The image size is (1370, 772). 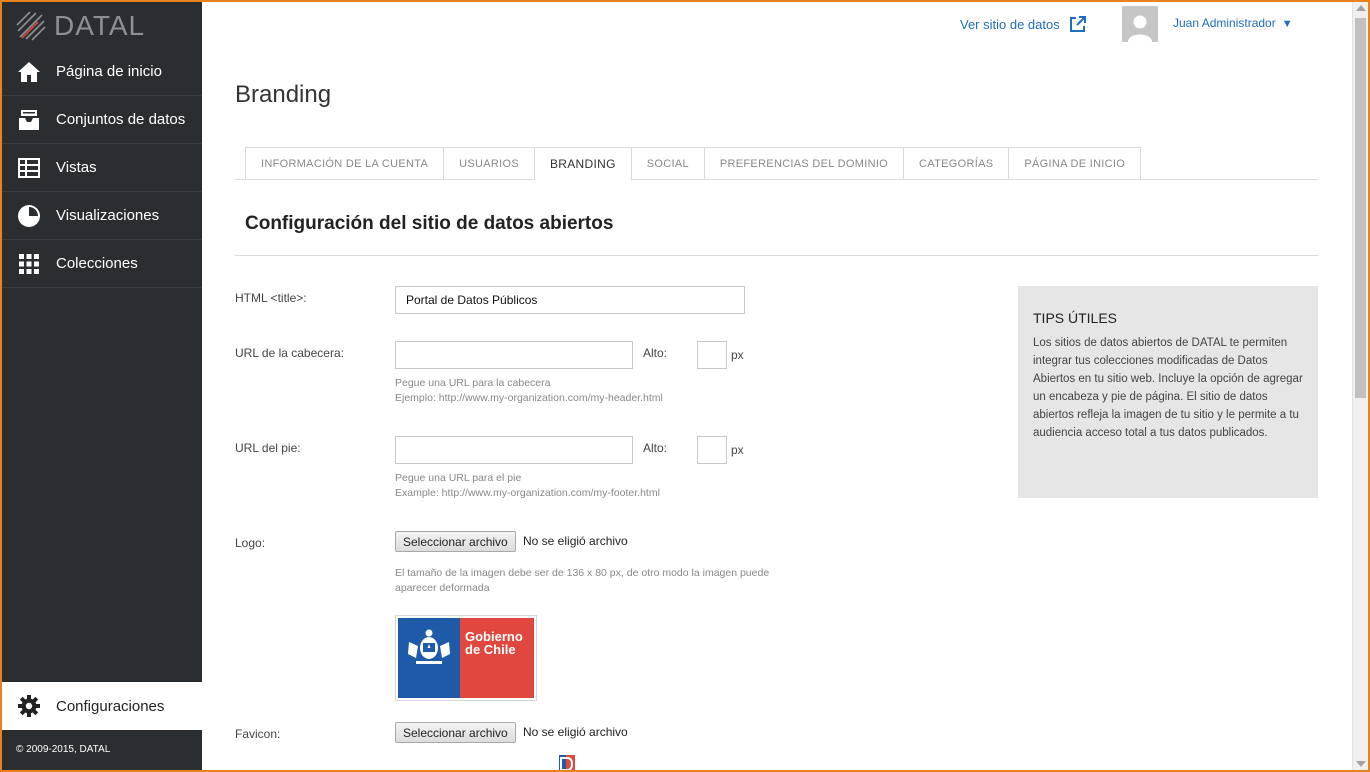 I want to click on tab-users: USUARIOS, so click(x=489, y=163).